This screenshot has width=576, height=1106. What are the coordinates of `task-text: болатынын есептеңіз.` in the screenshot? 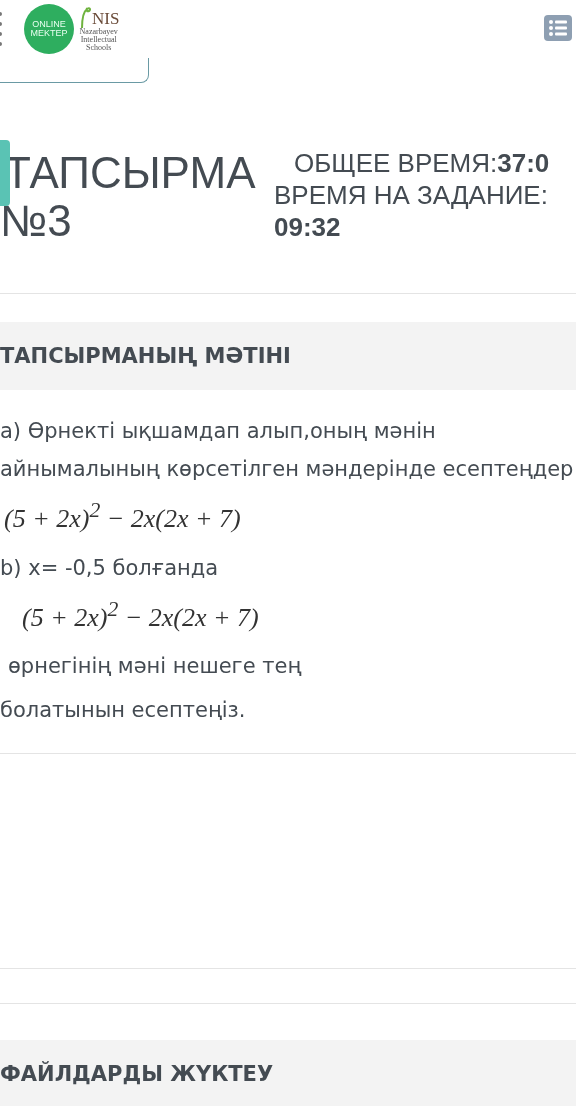 It's located at (123, 711).